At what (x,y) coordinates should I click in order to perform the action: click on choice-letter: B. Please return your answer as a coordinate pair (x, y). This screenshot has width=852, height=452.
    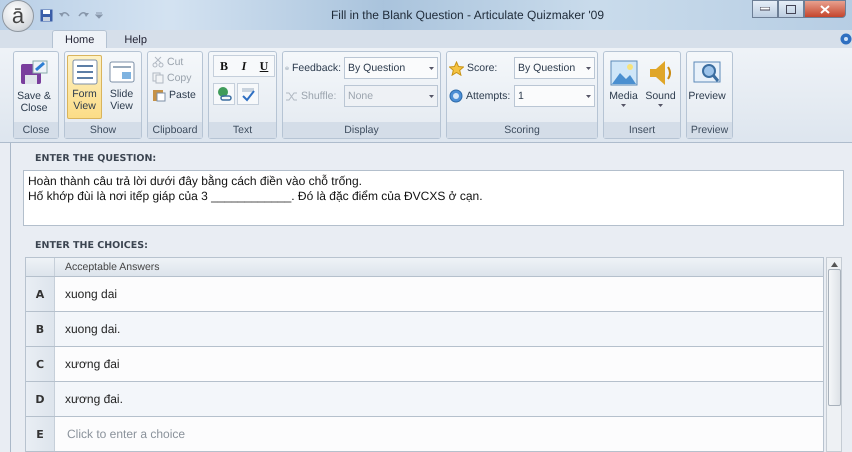
    Looking at the image, I should click on (40, 329).